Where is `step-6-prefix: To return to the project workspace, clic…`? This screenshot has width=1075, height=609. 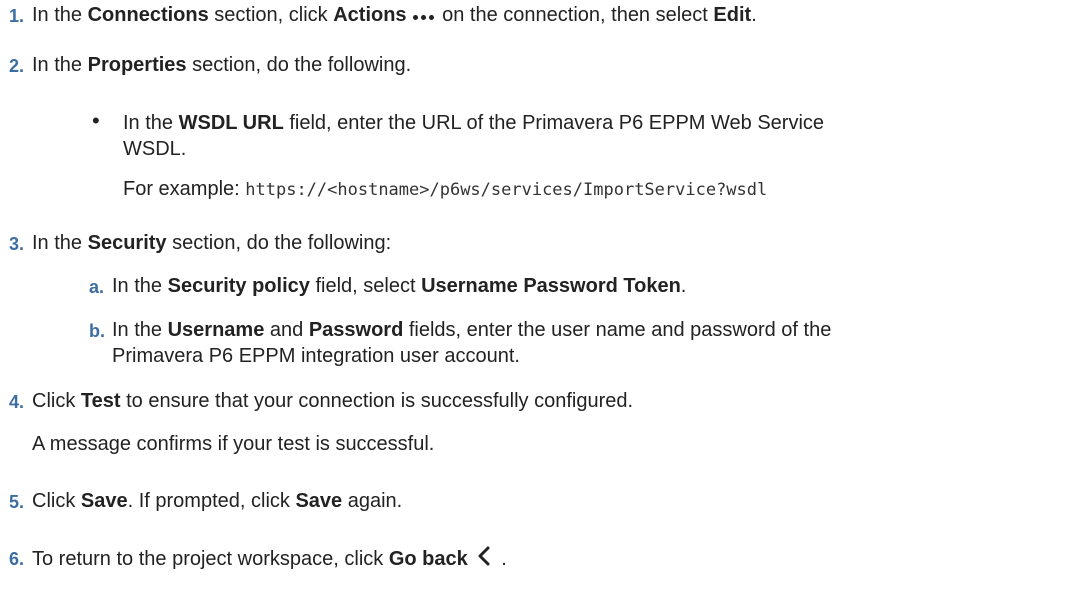
step-6-prefix: To return to the project workspace, clic… is located at coordinates (210, 559).